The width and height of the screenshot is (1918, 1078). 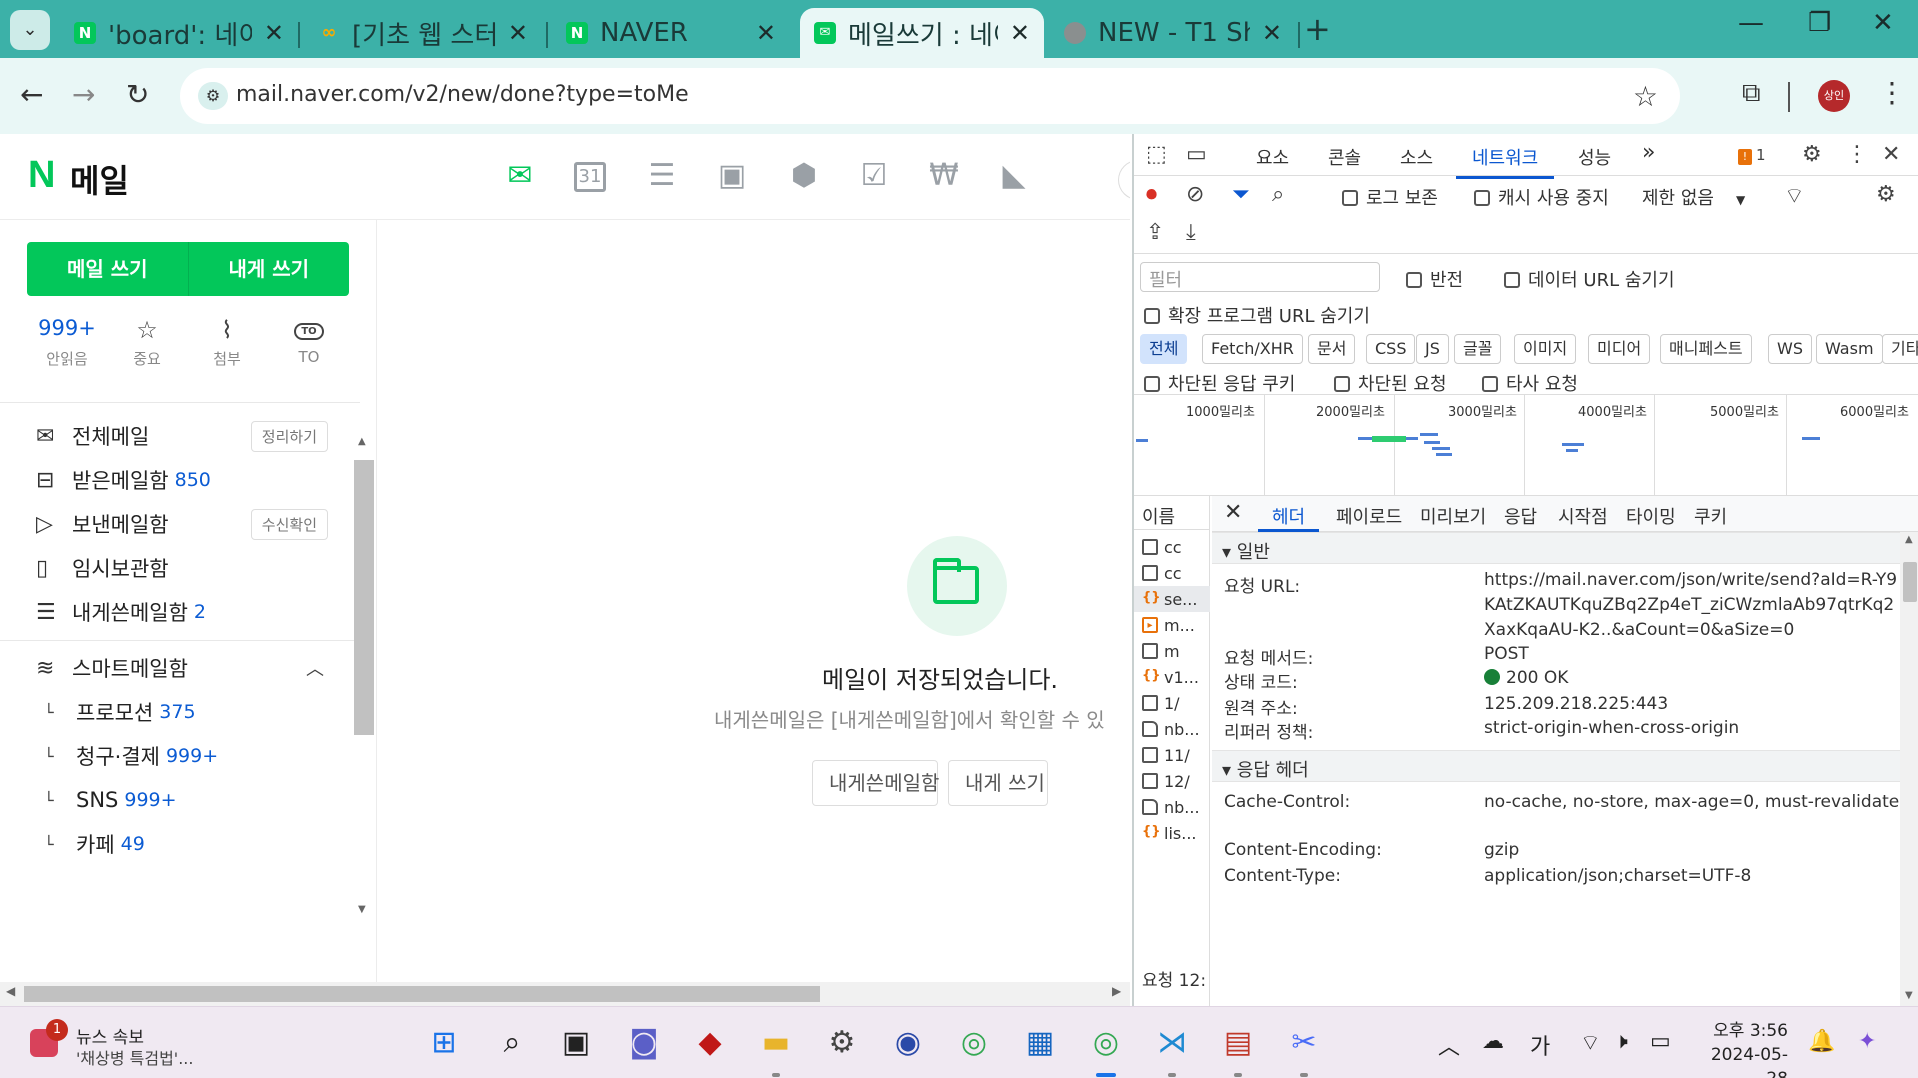 What do you see at coordinates (874, 176) in the screenshot?
I see `checklist-icon: ☑` at bounding box center [874, 176].